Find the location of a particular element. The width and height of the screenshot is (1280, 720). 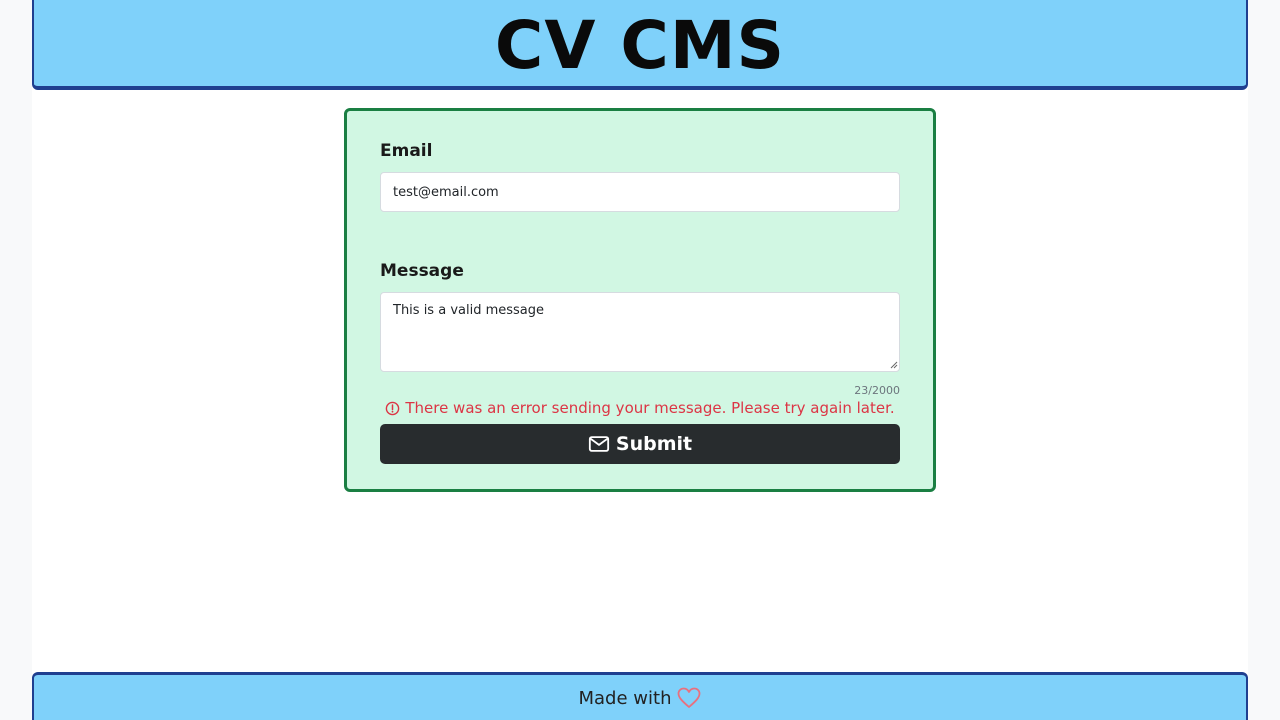

resize-handle-icon is located at coordinates (894, 365).